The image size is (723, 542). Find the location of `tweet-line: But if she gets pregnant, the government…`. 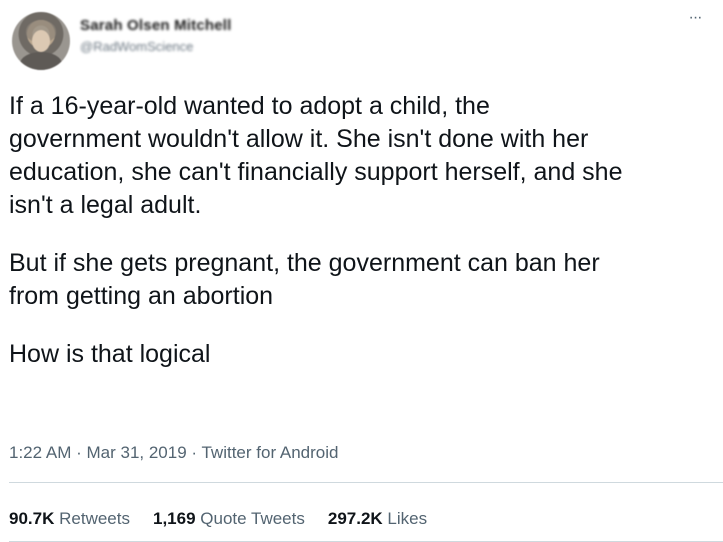

tweet-line: But if she gets pregnant, the government… is located at coordinates (304, 263).